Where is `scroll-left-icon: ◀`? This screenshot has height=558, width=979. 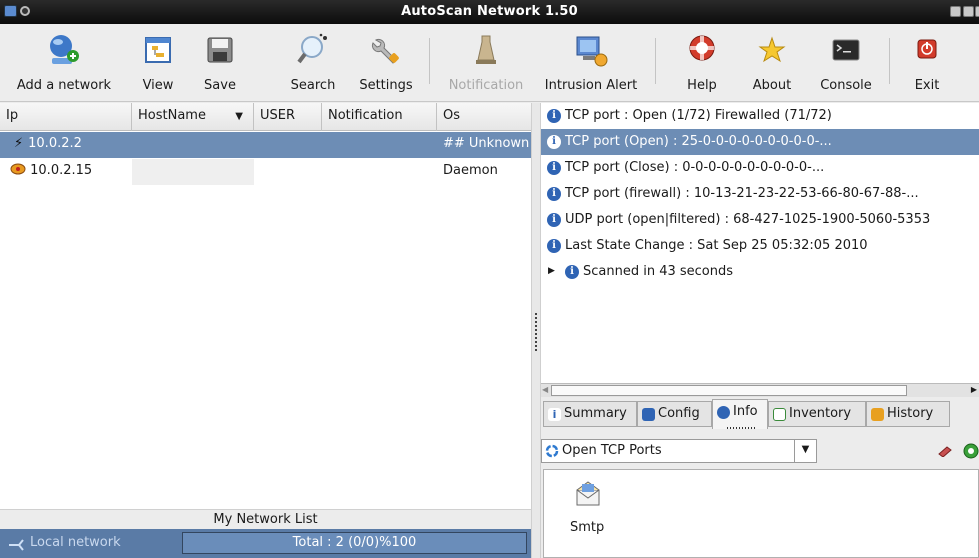 scroll-left-icon: ◀ is located at coordinates (545, 389).